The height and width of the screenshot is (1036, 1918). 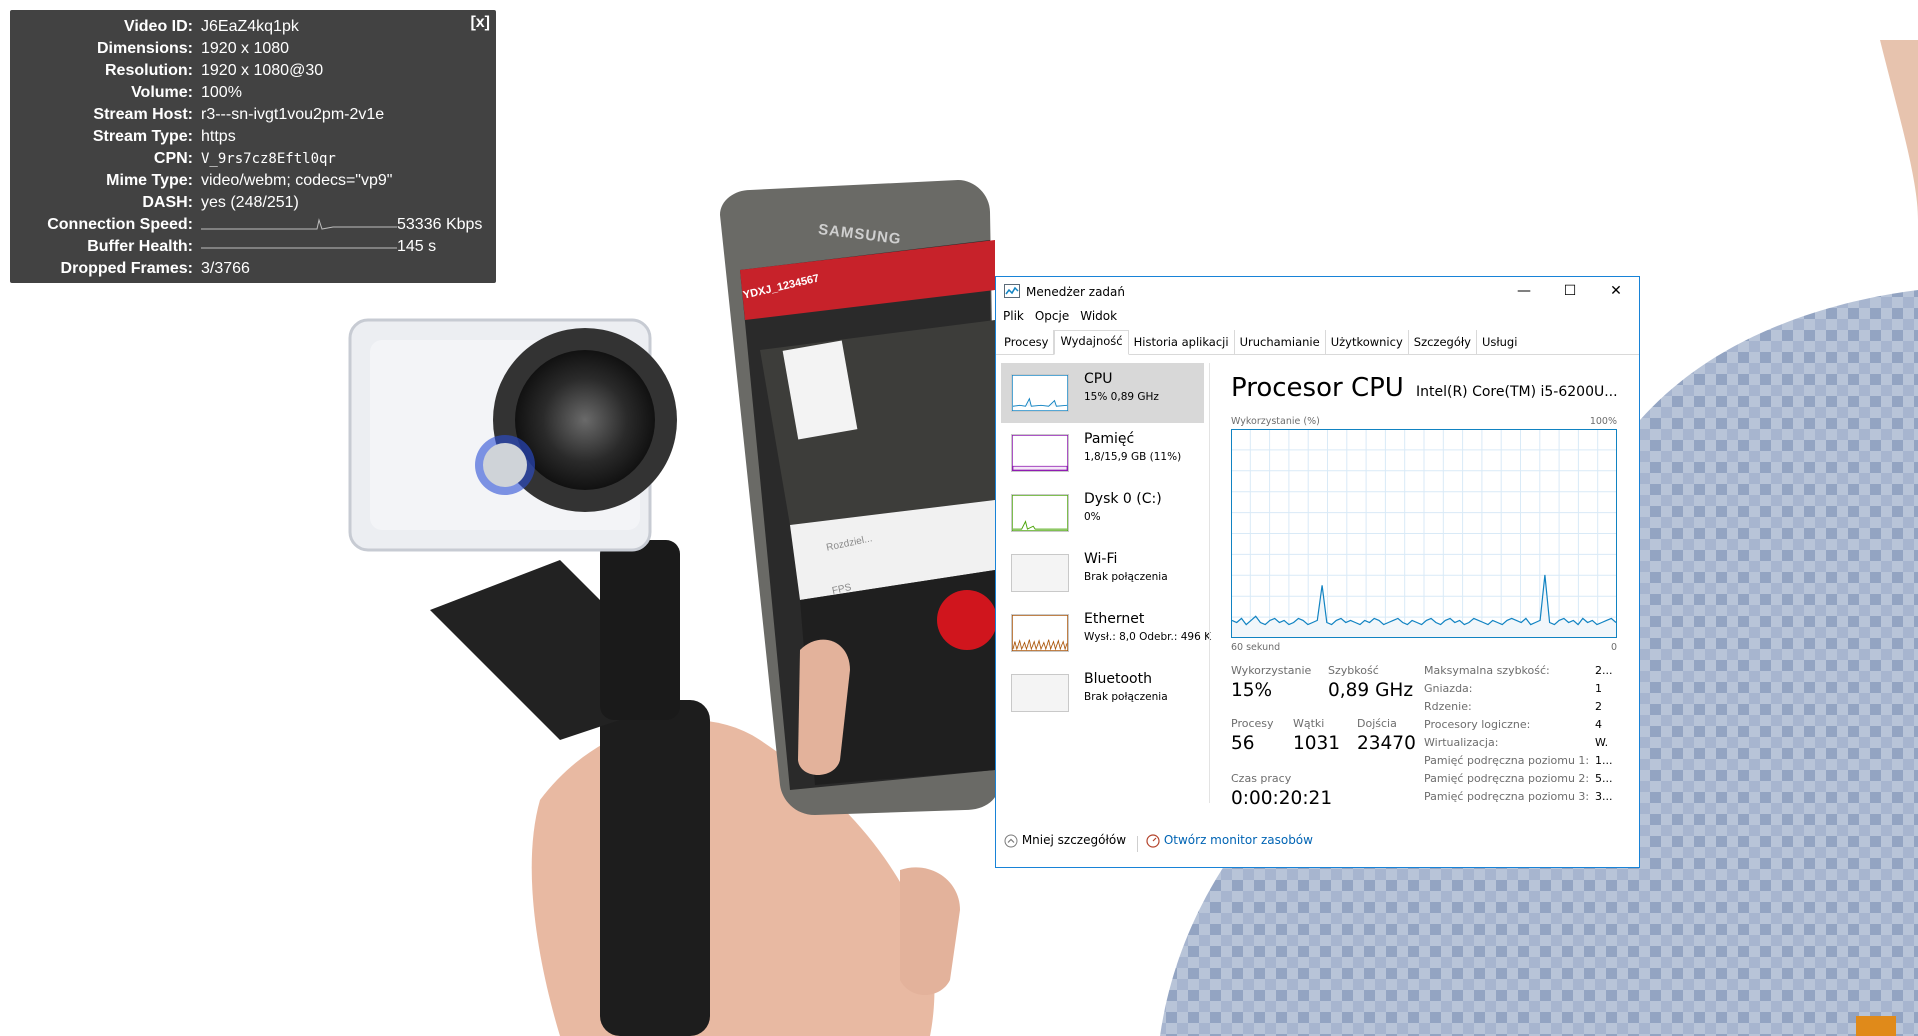 What do you see at coordinates (1570, 292) in the screenshot?
I see `maximize-button: ☐` at bounding box center [1570, 292].